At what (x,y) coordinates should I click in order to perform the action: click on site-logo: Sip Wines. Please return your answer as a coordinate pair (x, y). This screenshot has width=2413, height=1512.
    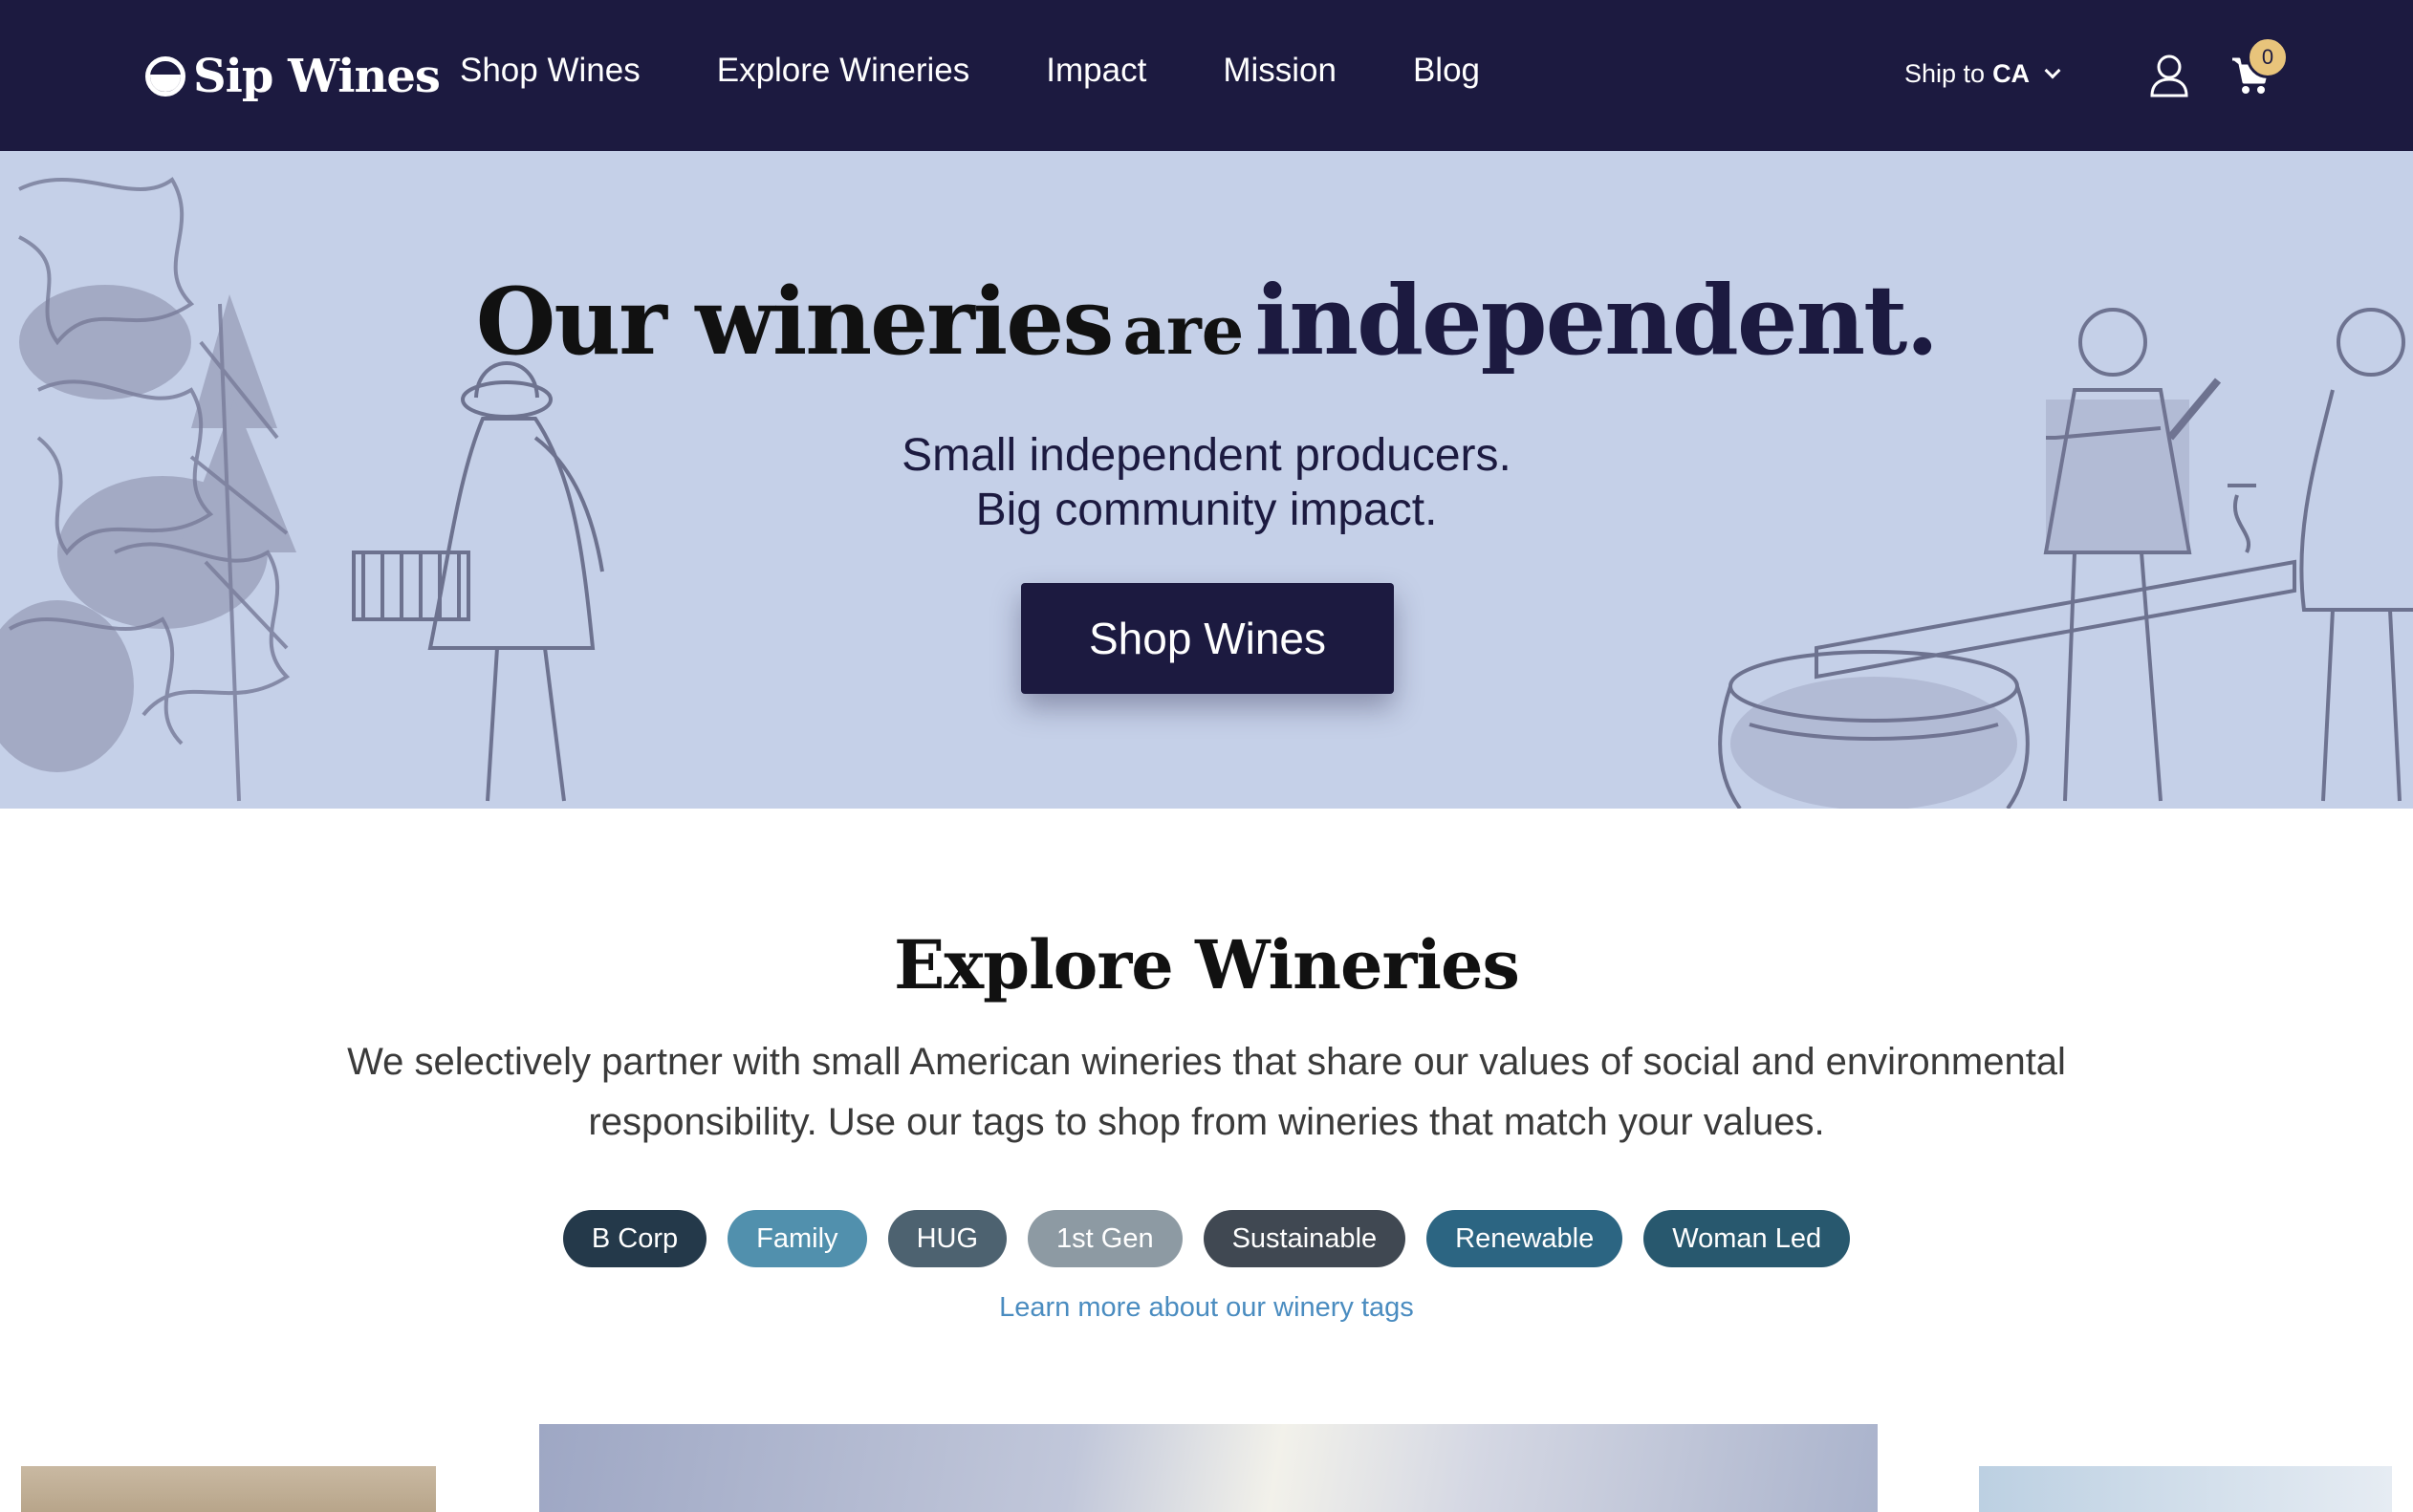
    Looking at the image, I should click on (293, 77).